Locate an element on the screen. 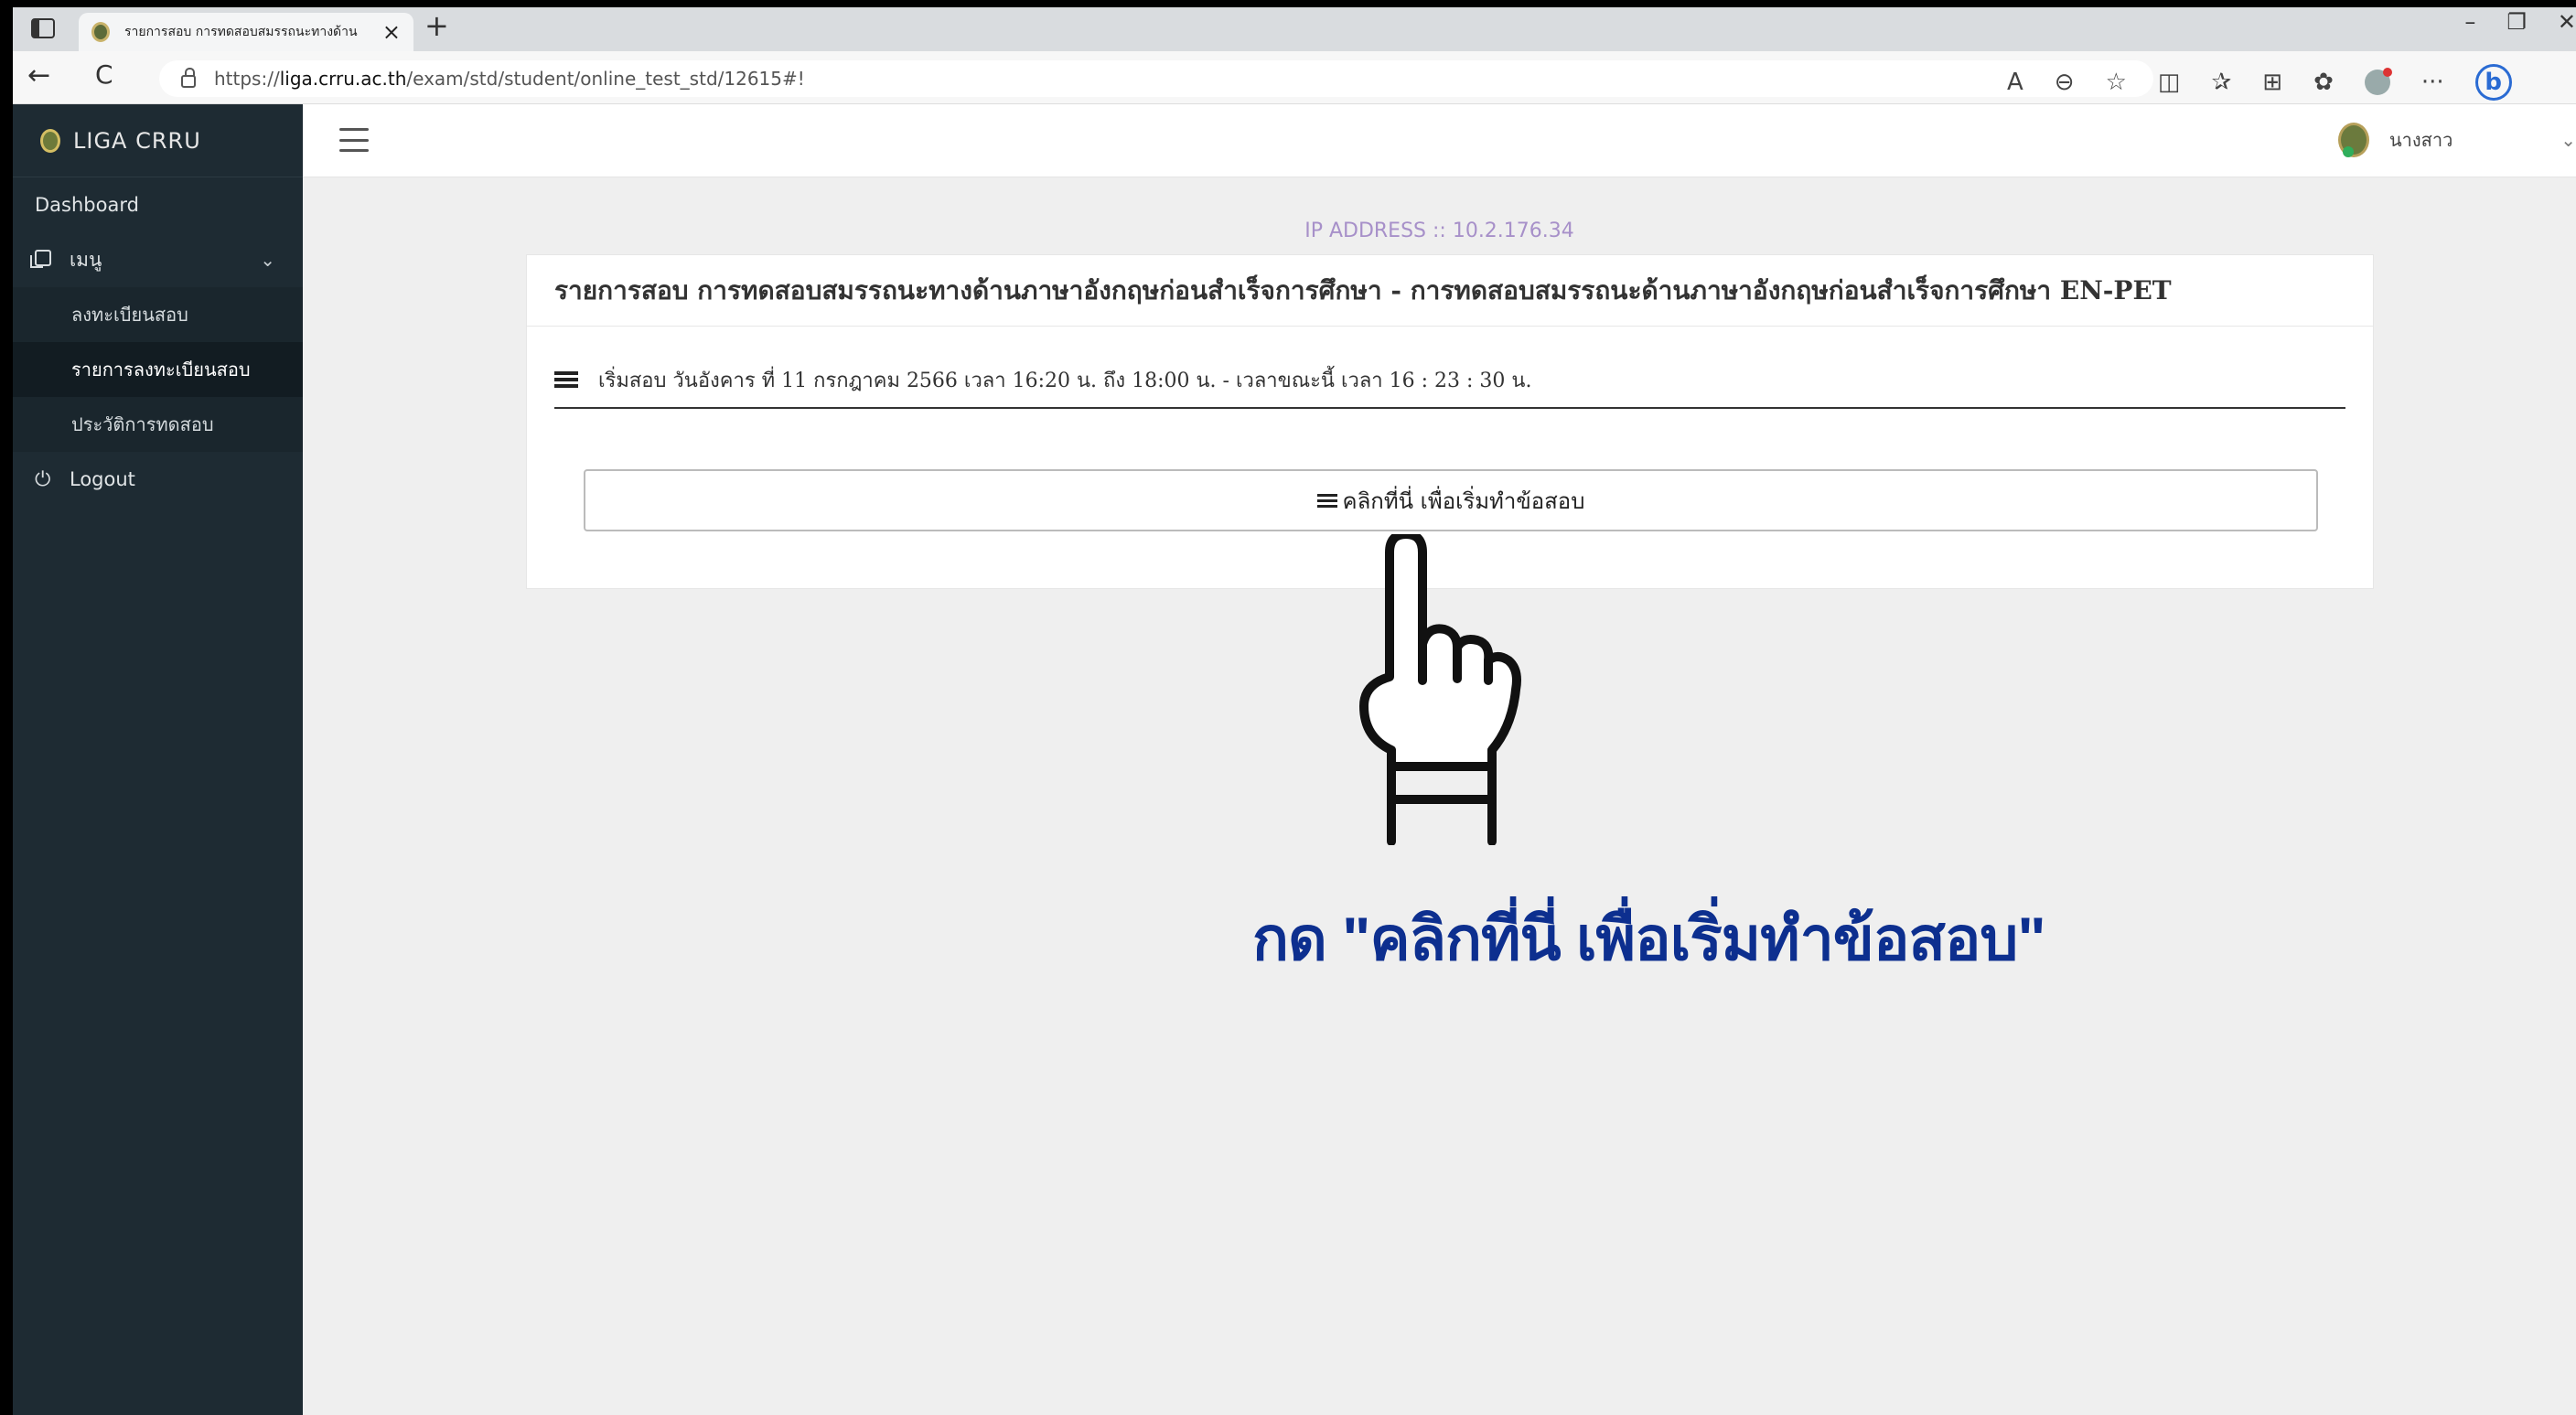  minimize-button: – is located at coordinates (2469, 22).